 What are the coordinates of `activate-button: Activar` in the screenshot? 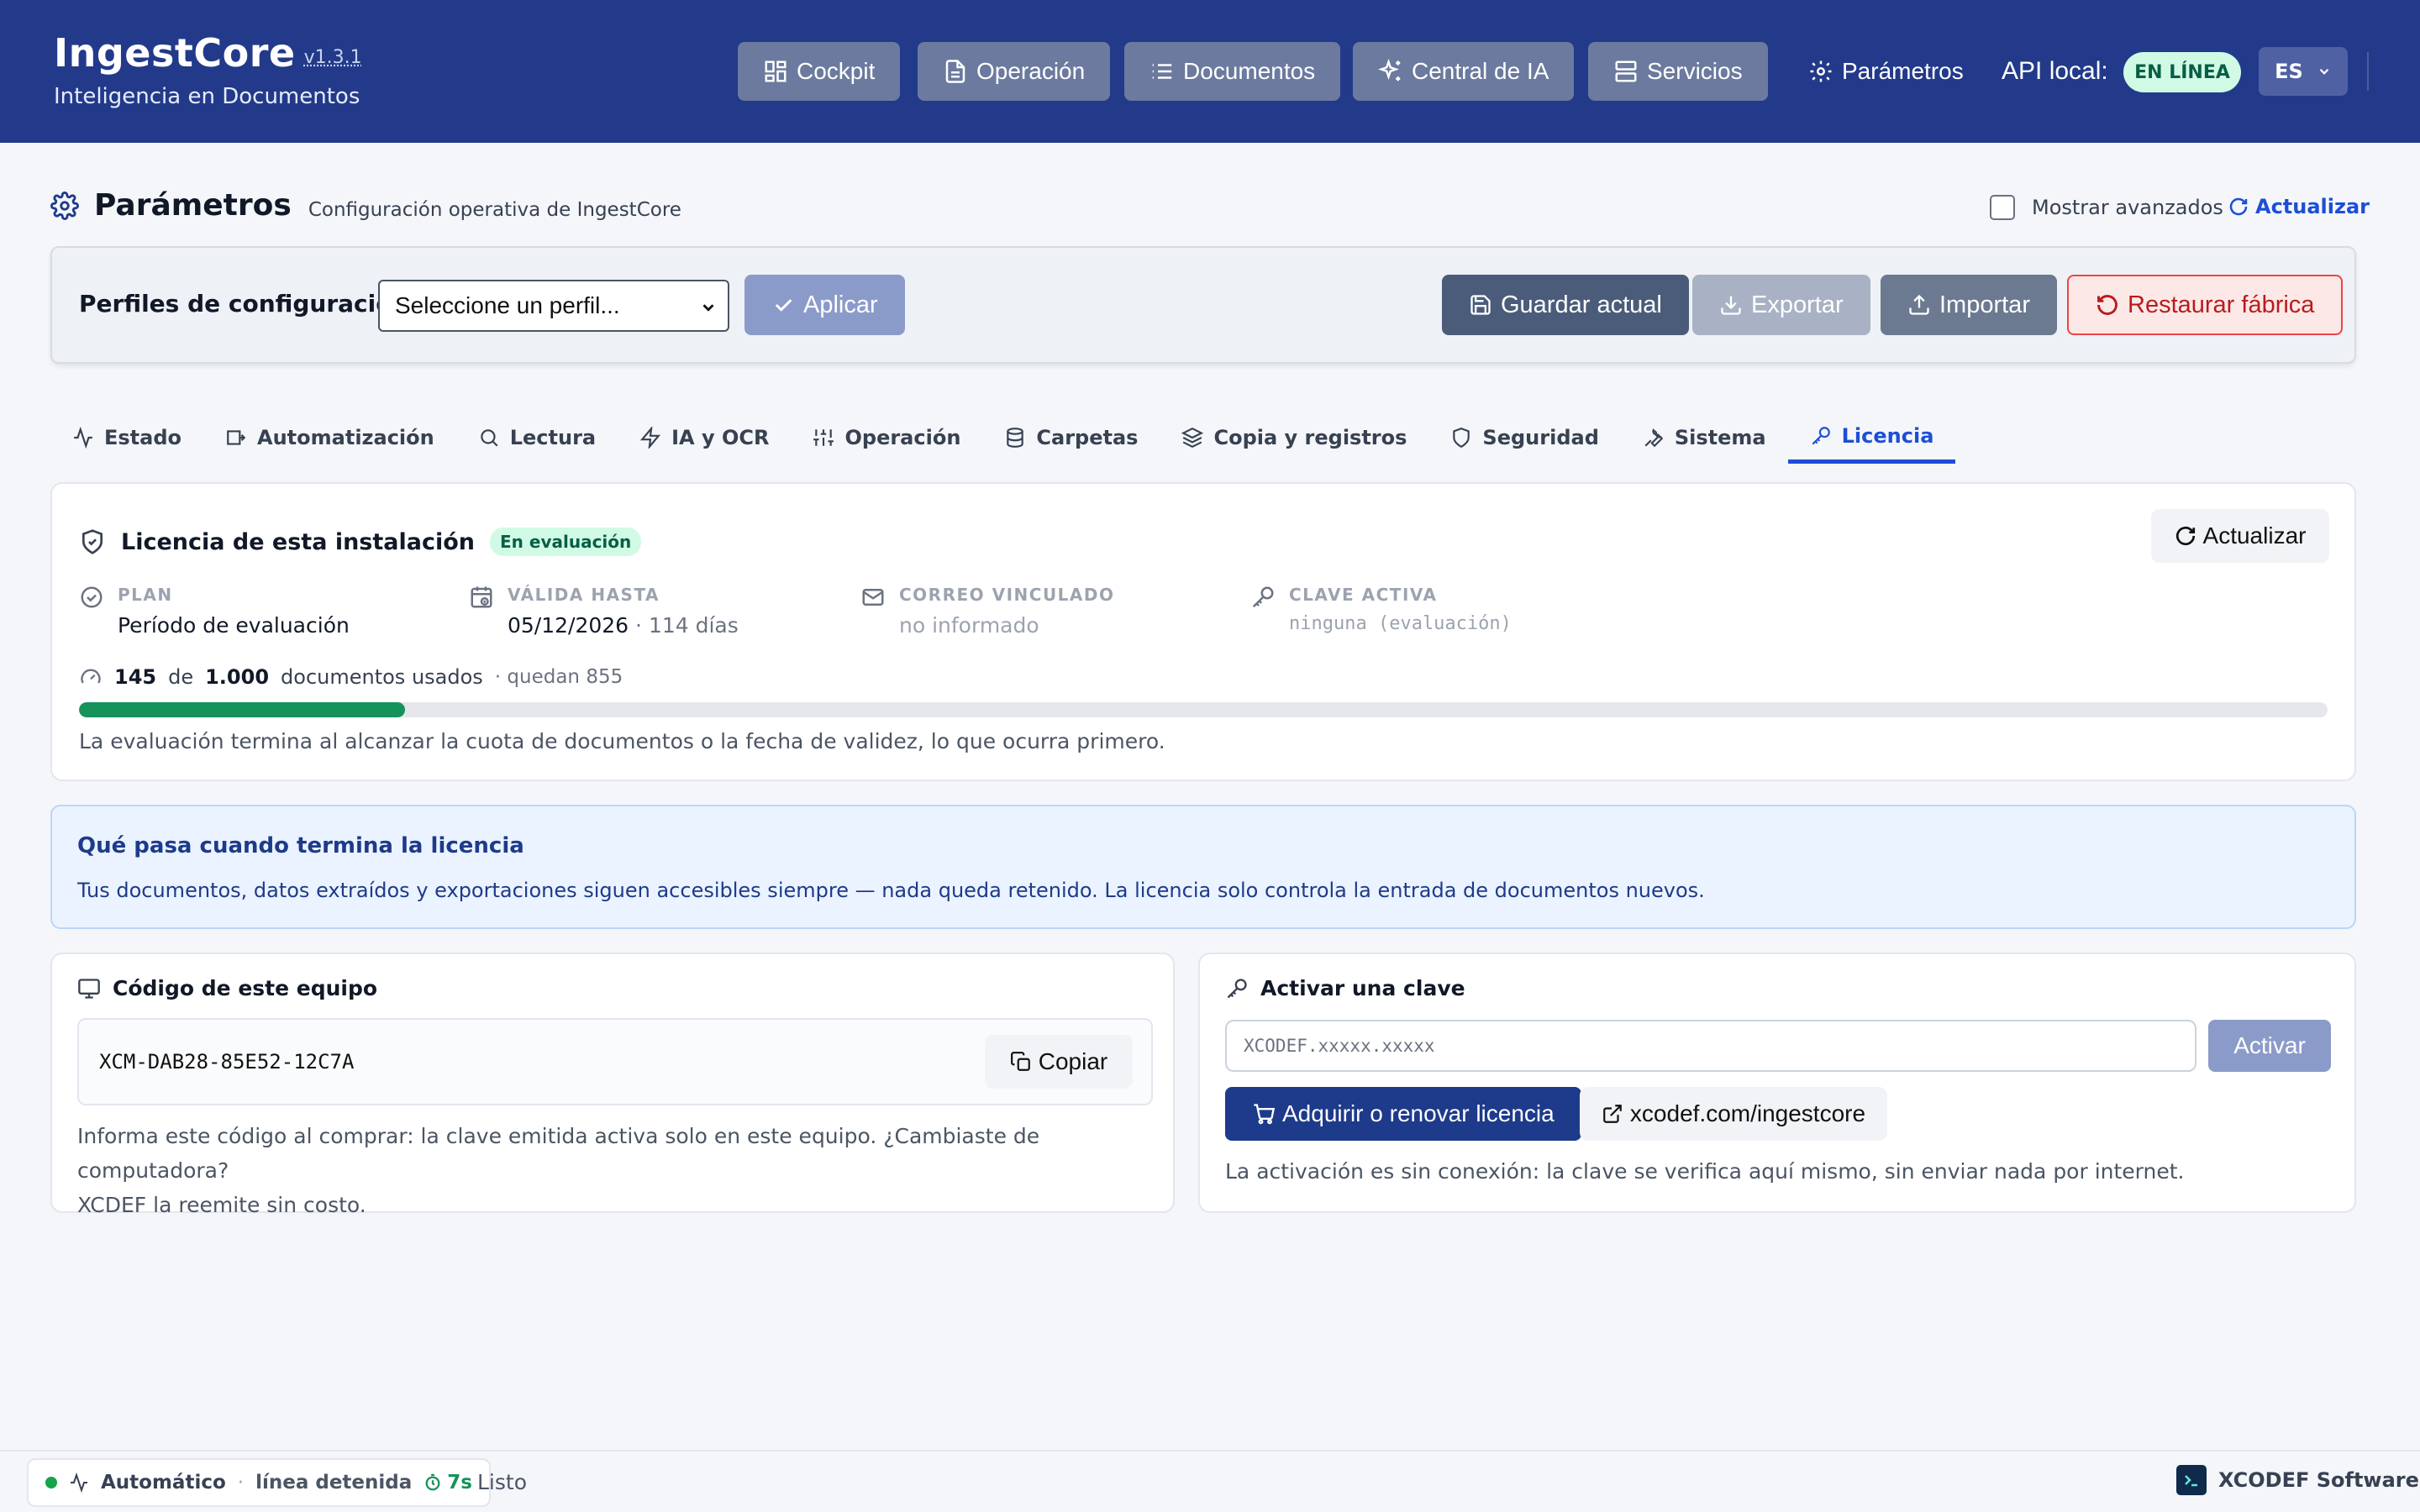 It's located at (2269, 1046).